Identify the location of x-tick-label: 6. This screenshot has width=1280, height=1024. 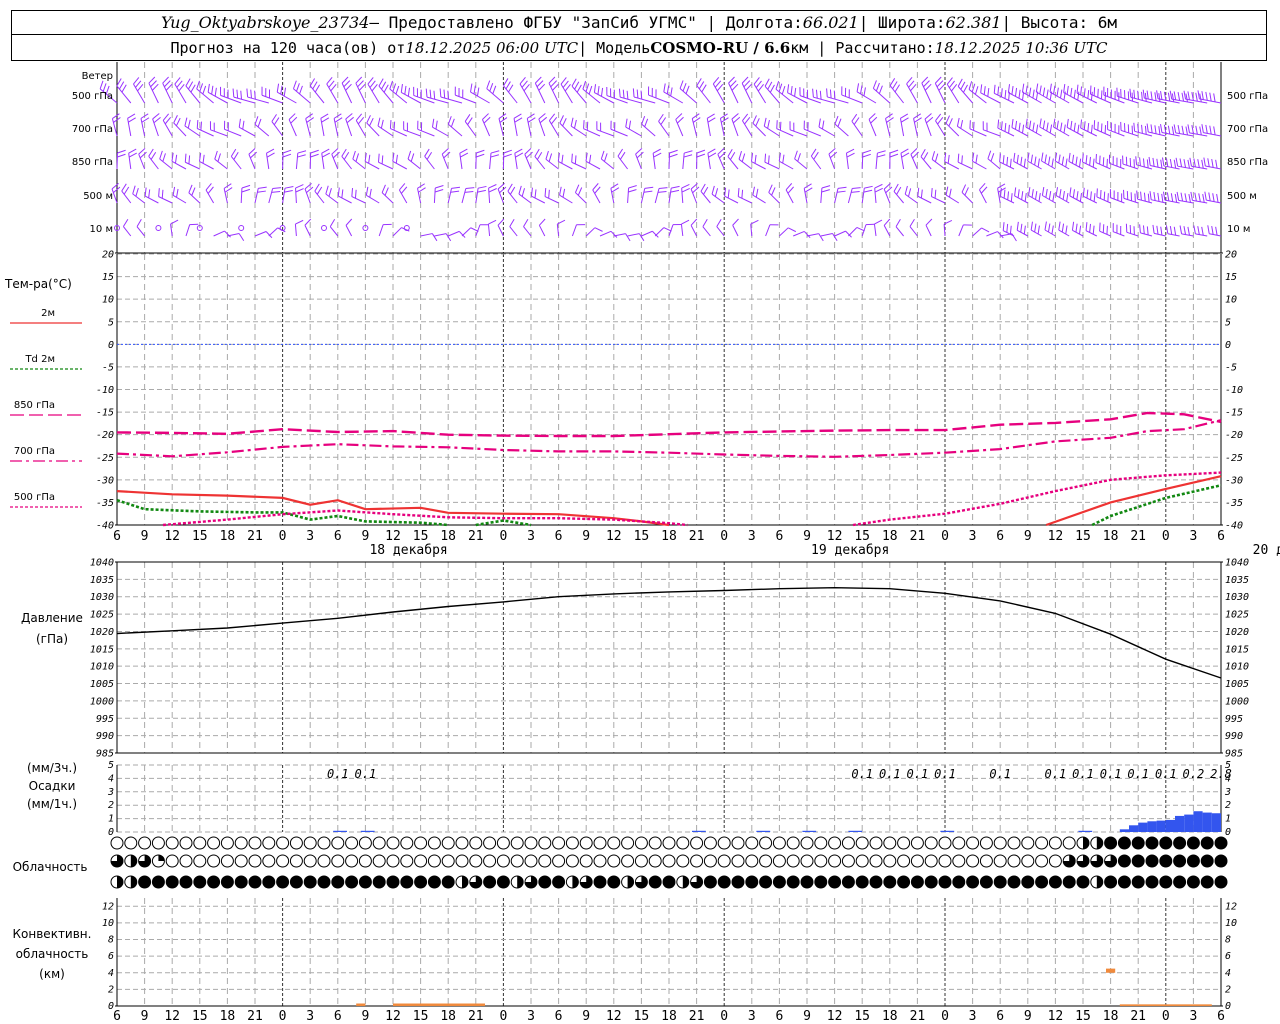
(1000, 536).